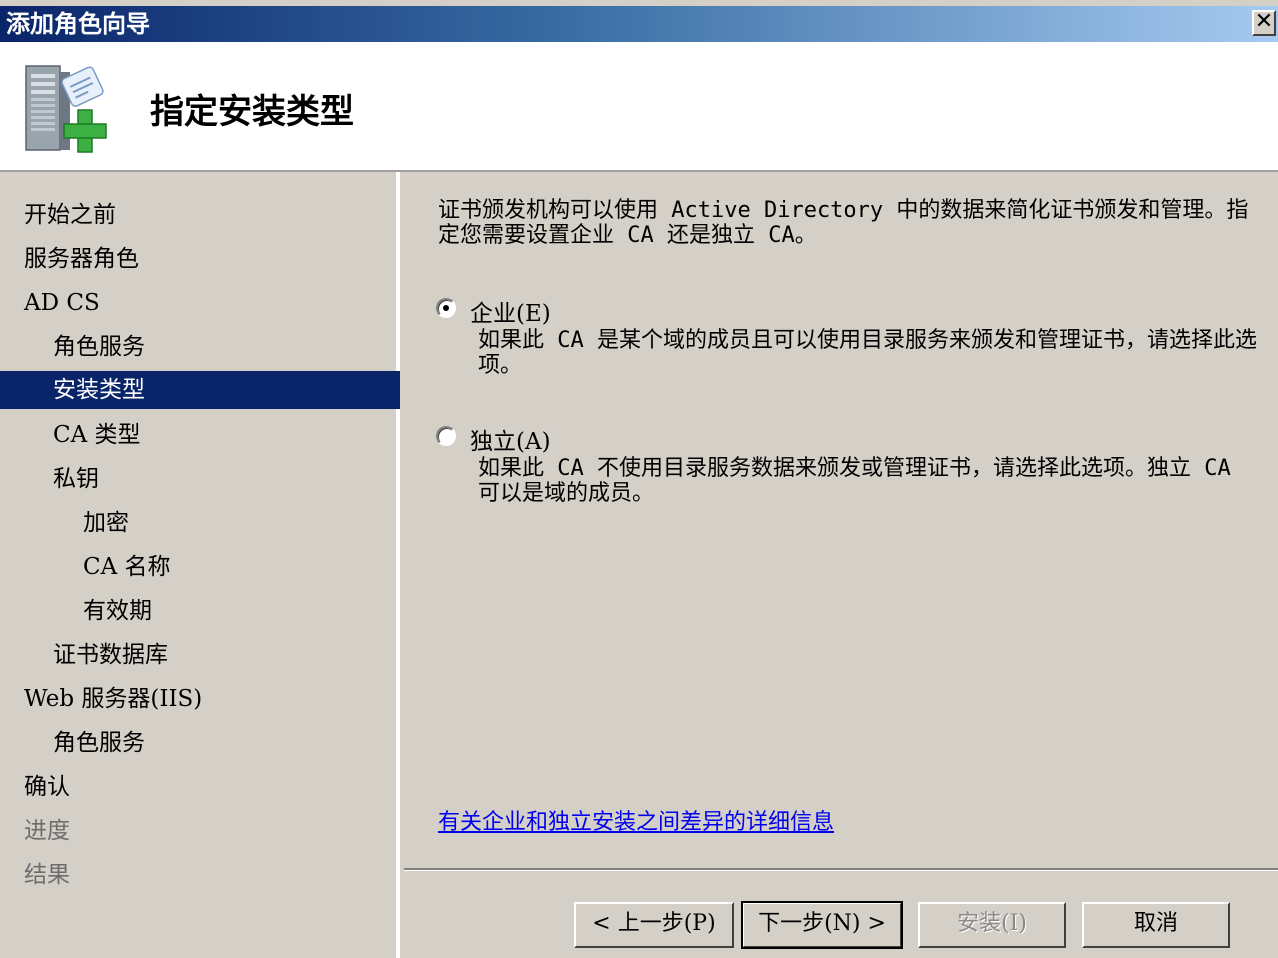 This screenshot has width=1278, height=958. I want to click on page-title: 指定安装类型, so click(252, 112).